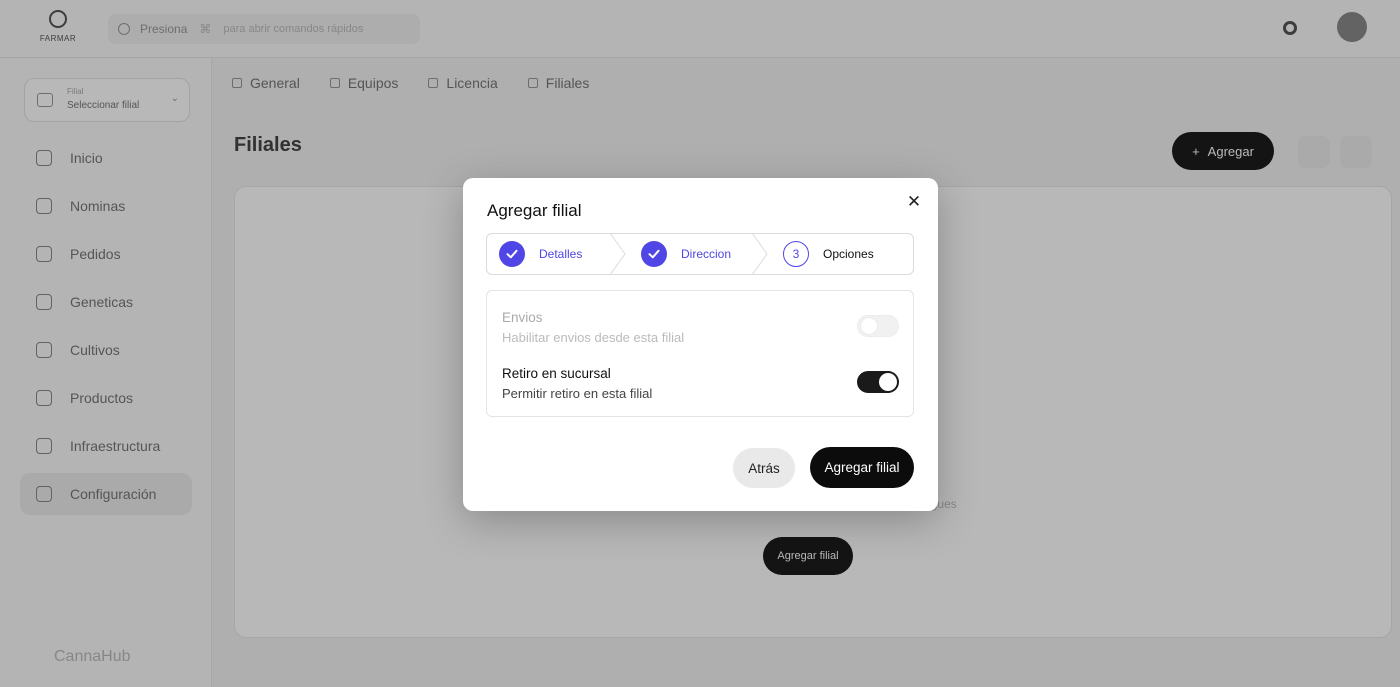 Image resolution: width=1400 pixels, height=687 pixels. What do you see at coordinates (862, 467) in the screenshot?
I see `submit-button: Agregar filial` at bounding box center [862, 467].